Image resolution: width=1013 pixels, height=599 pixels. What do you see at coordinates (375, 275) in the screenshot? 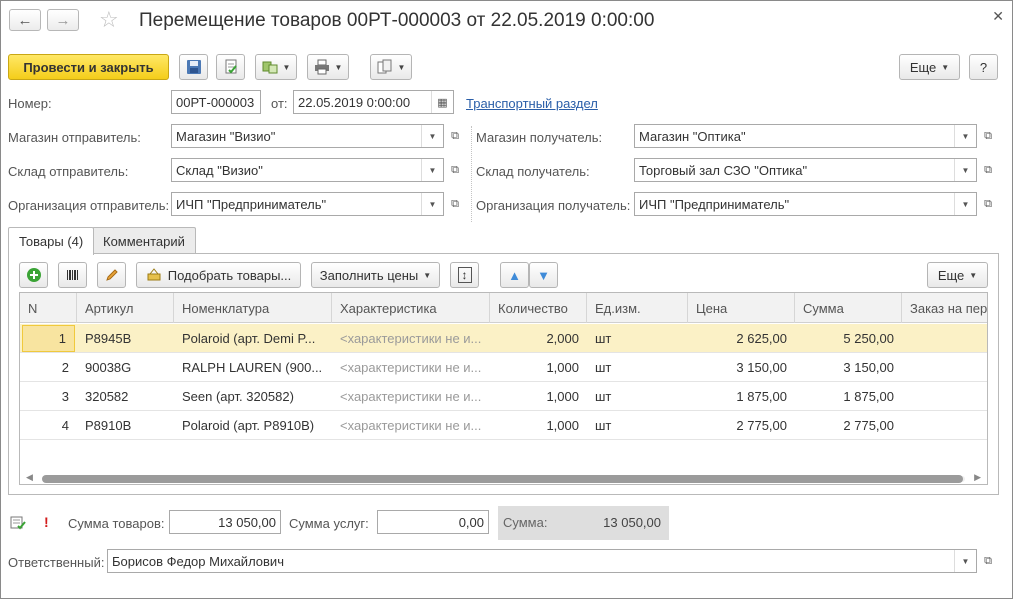
I see `fill-prices-button: Заполнить цены ▼` at bounding box center [375, 275].